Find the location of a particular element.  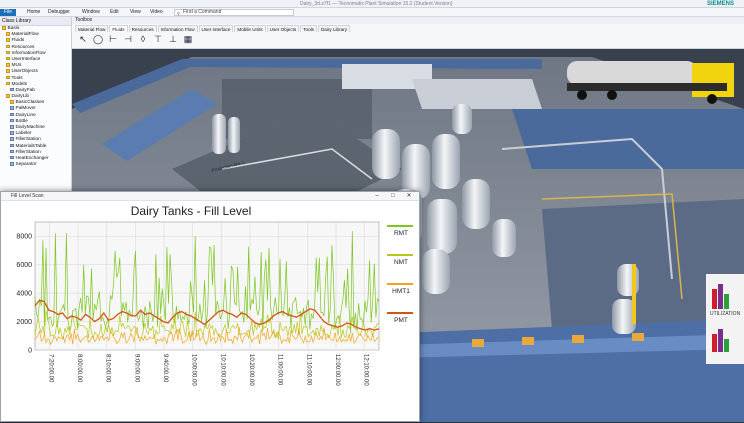

toolbox-tab: User Interface is located at coordinates (216, 28).